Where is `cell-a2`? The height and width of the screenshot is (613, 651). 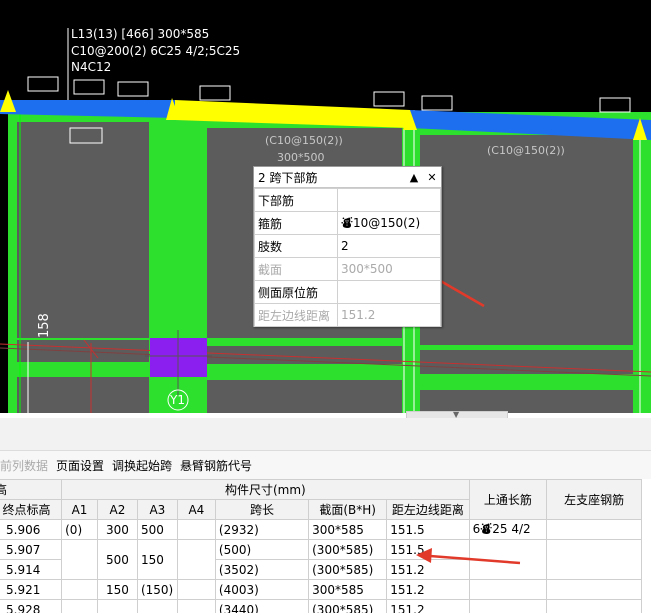 cell-a2 is located at coordinates (117, 606).